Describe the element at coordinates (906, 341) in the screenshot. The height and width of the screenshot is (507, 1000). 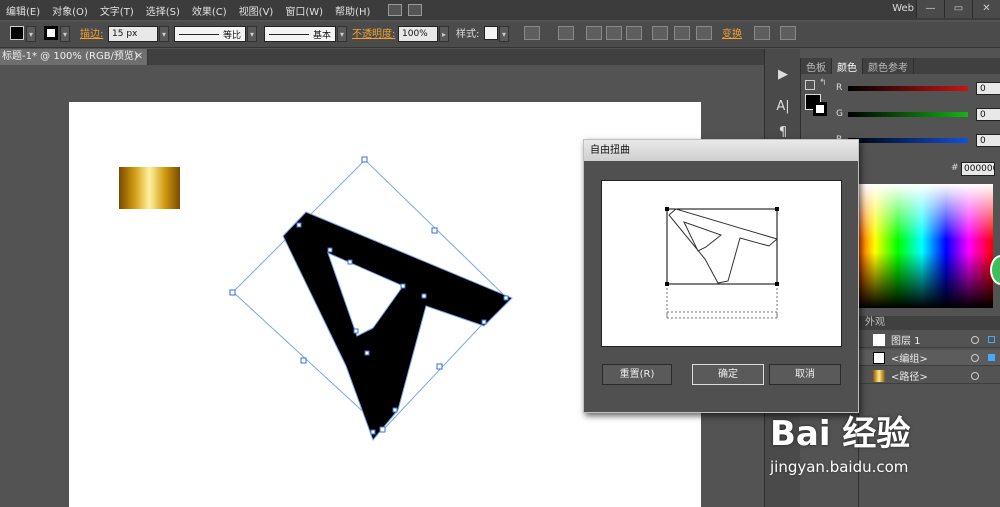
I see `layer-label: 图层 1` at that location.